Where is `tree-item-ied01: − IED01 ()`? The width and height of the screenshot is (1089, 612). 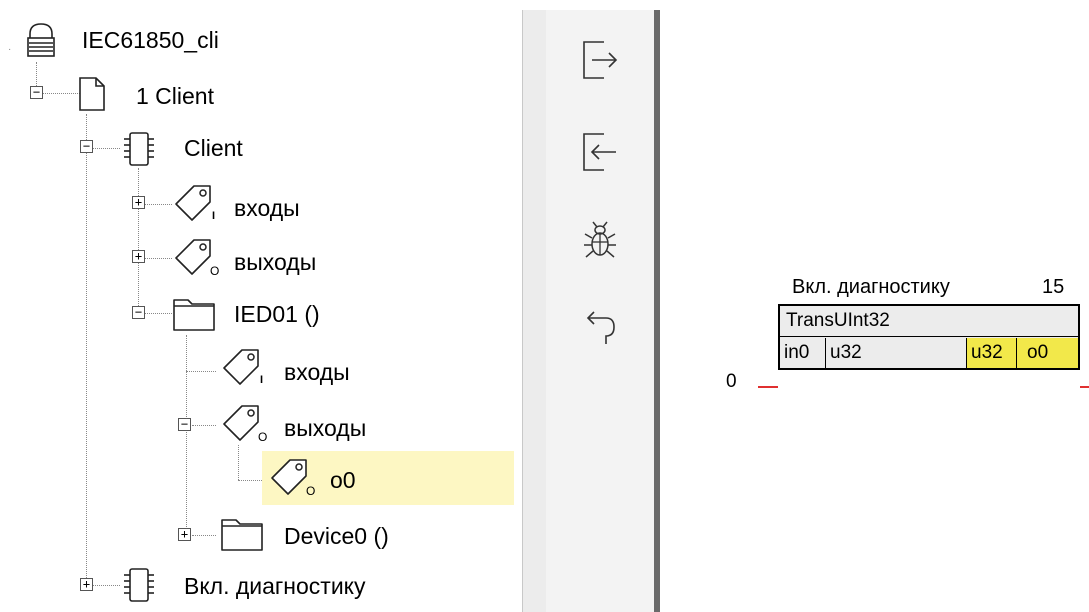 tree-item-ied01: − IED01 () is located at coordinates (261, 315).